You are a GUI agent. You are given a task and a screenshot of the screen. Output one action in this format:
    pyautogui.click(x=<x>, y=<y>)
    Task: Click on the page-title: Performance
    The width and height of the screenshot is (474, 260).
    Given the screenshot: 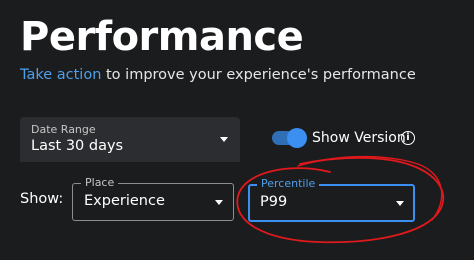 What is the action you would take?
    pyautogui.click(x=162, y=37)
    